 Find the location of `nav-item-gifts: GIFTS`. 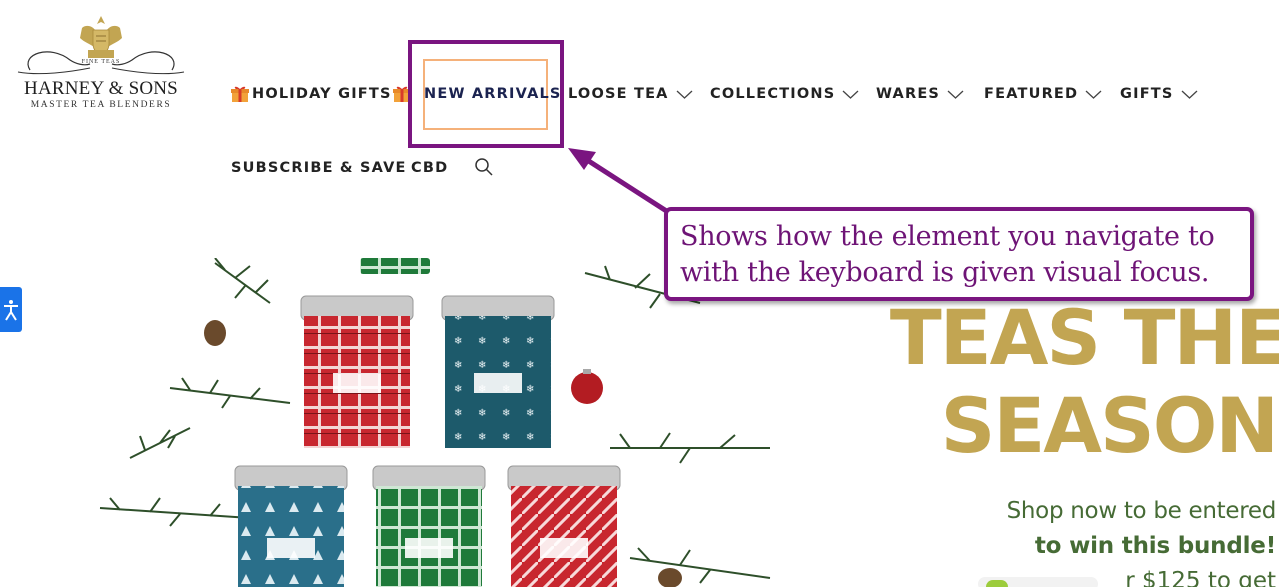

nav-item-gifts: GIFTS is located at coordinates (1159, 94).